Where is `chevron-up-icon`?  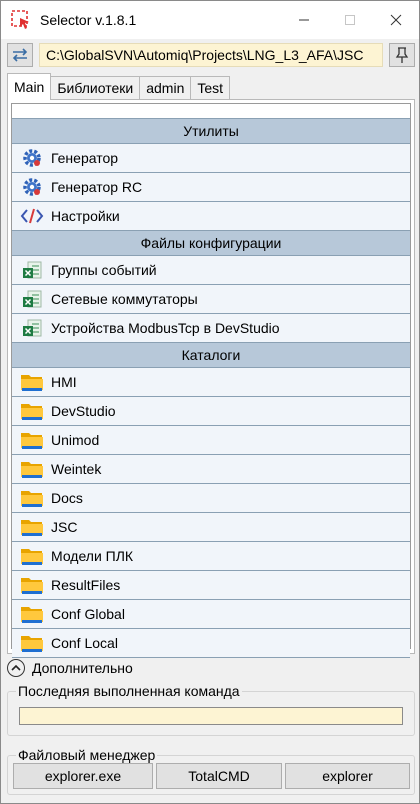
chevron-up-icon is located at coordinates (16, 668).